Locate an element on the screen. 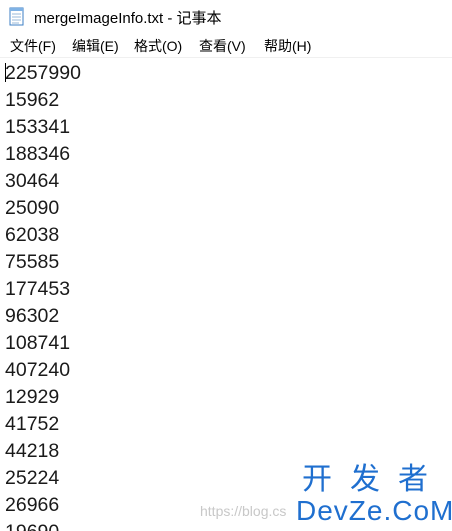  text-line: 44218 is located at coordinates (32, 451).